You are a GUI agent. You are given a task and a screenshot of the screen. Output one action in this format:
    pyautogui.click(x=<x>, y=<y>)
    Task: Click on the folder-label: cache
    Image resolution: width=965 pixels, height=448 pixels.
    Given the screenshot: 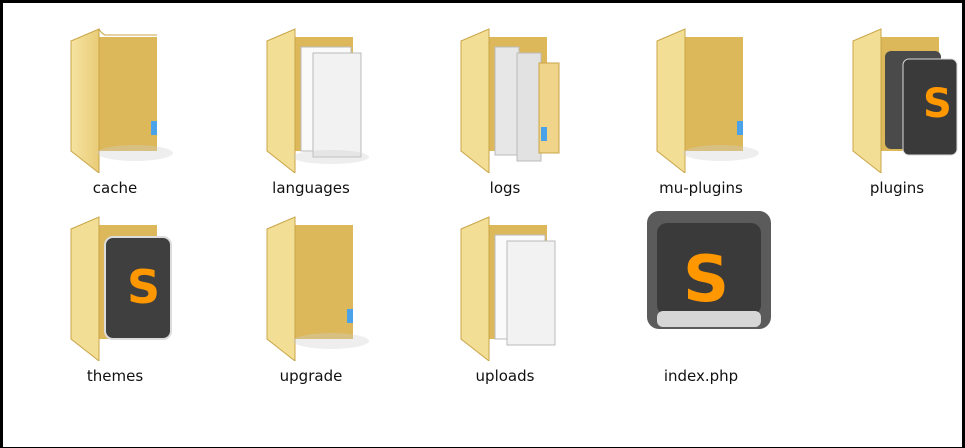 What is the action you would take?
    pyautogui.click(x=115, y=188)
    